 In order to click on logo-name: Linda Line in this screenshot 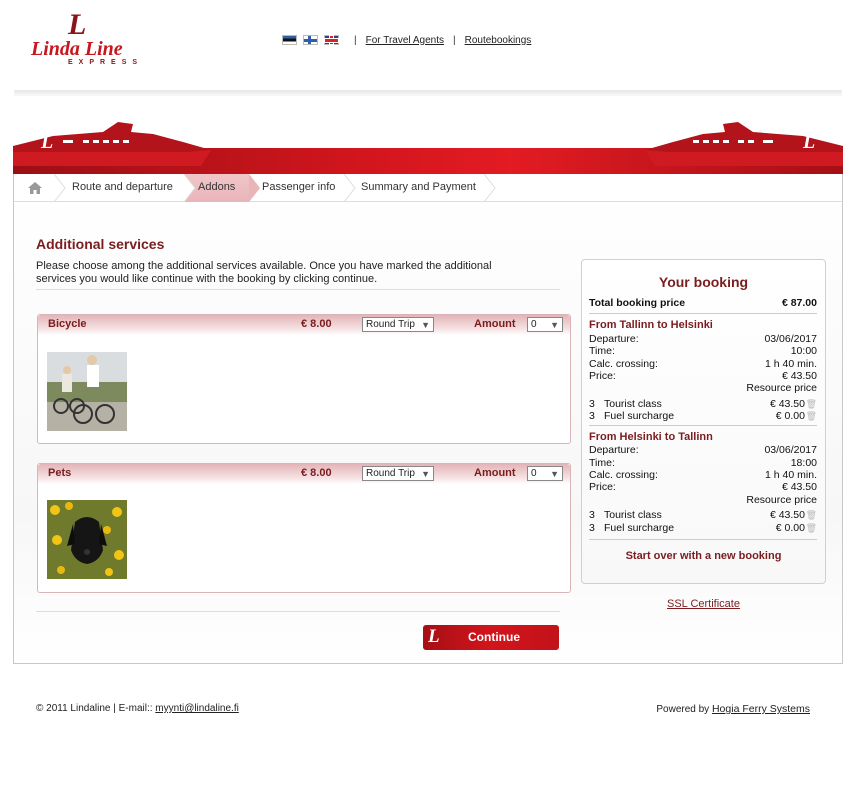, I will do `click(77, 49)`.